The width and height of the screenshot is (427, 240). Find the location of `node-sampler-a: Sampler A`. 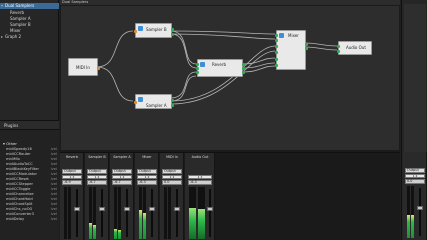

node-sampler-a: Sampler A is located at coordinates (154, 101).